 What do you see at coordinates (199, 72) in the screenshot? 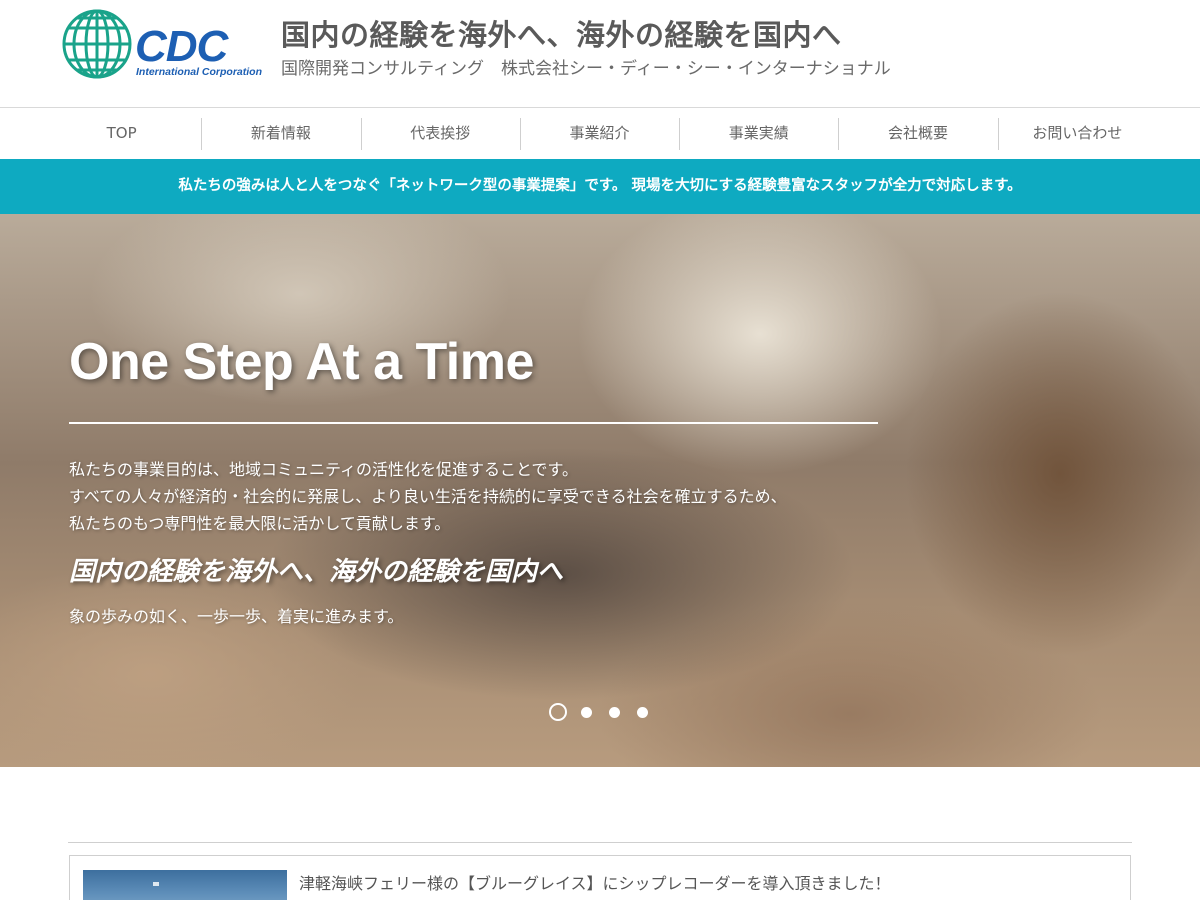
I see `logo-tagline: International Corporation` at bounding box center [199, 72].